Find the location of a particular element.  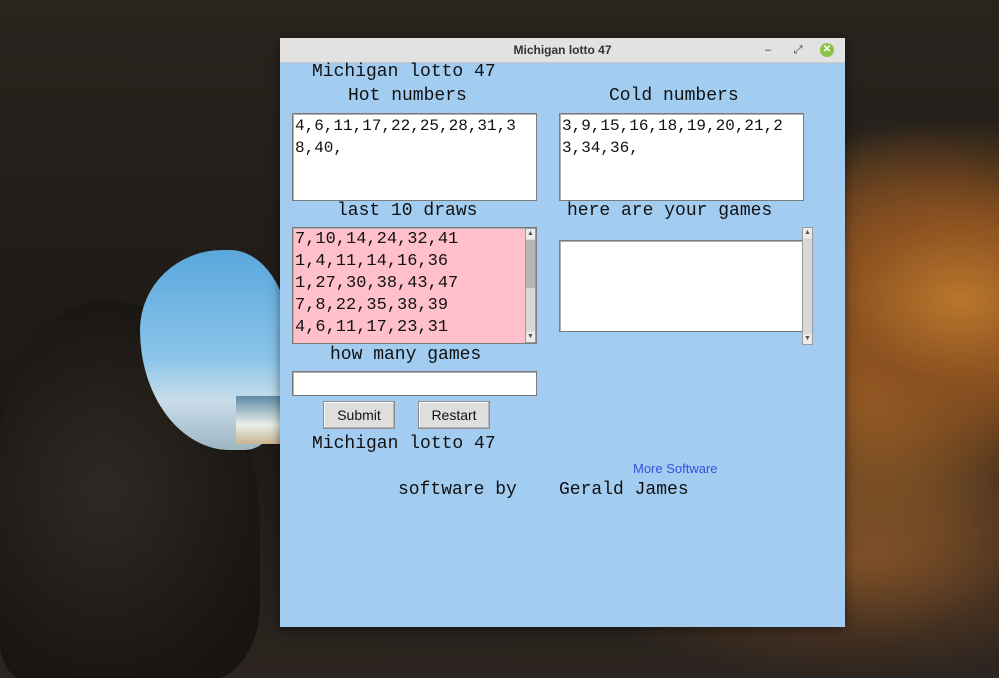

how-many-games-input is located at coordinates (414, 383).